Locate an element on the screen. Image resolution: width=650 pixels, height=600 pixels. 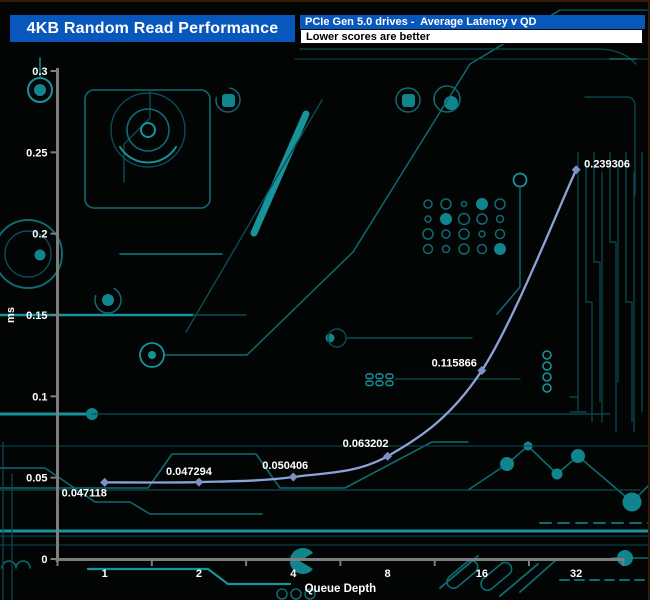
data-point-label: 0.050406 is located at coordinates (285, 466).